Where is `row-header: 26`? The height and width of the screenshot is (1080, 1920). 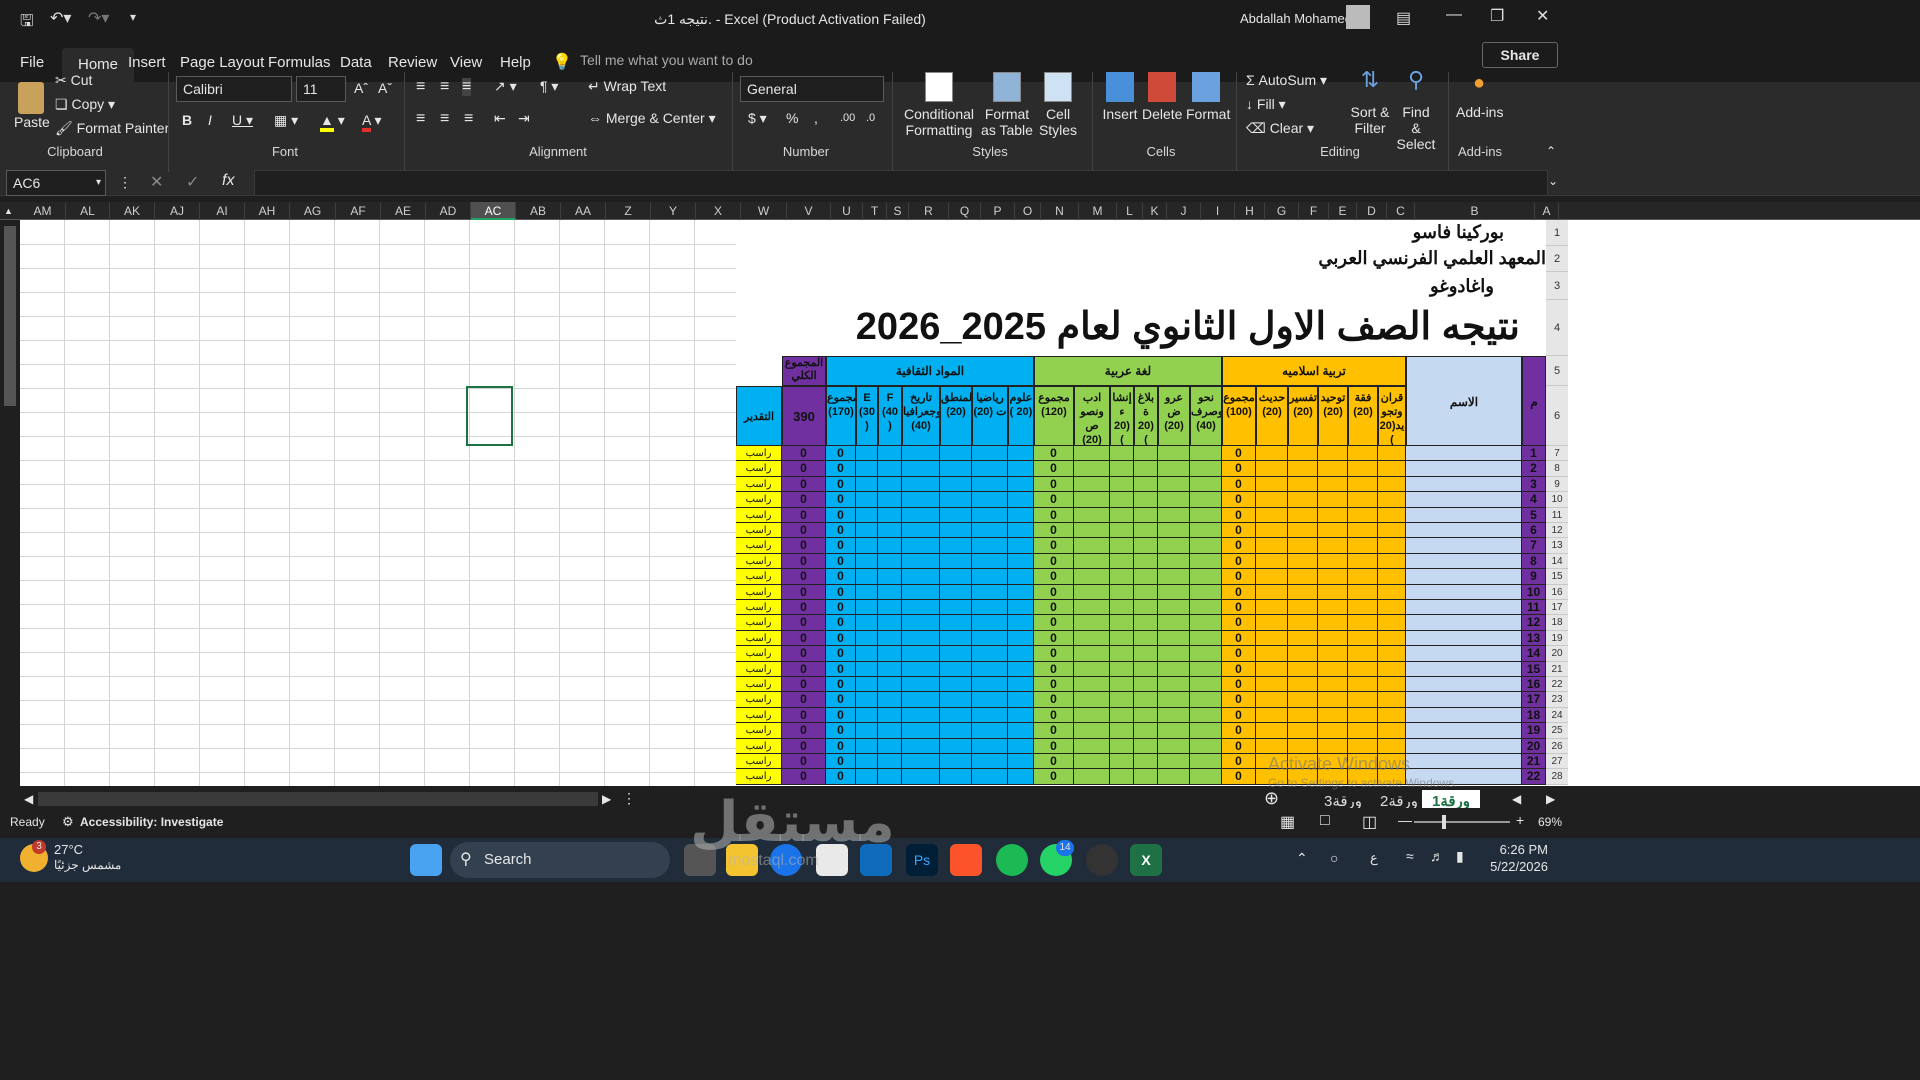 row-header: 26 is located at coordinates (1557, 746).